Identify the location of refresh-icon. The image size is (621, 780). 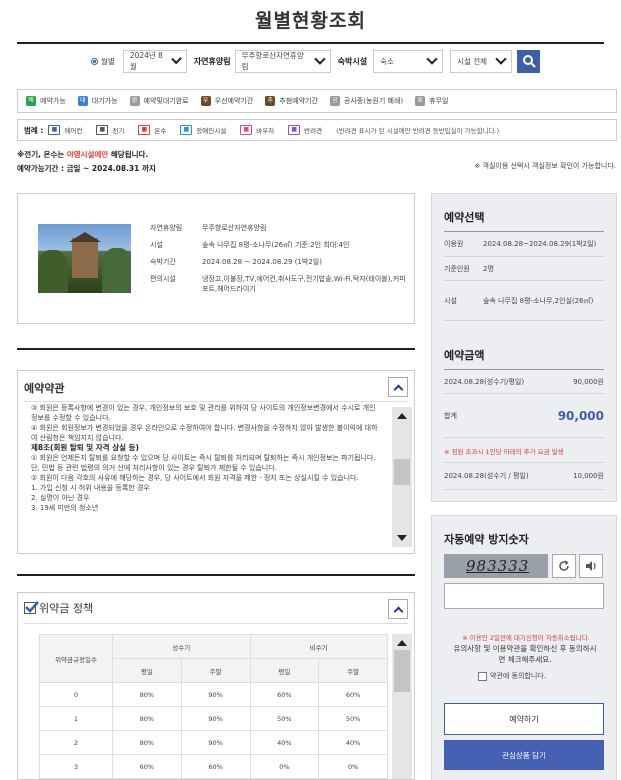
(564, 565).